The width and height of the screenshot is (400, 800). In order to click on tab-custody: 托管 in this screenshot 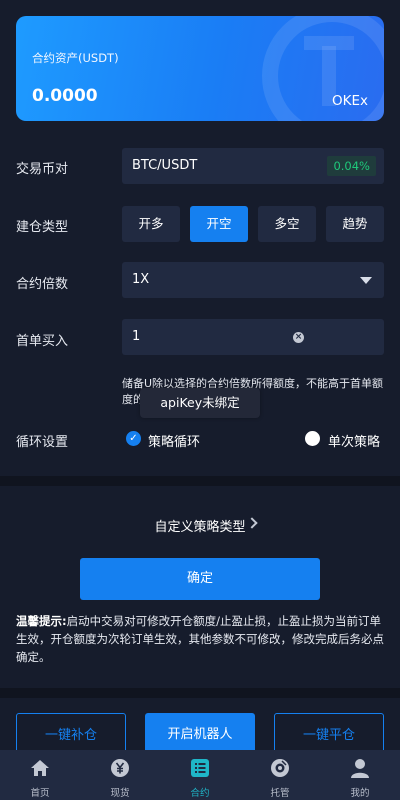, I will do `click(280, 775)`.